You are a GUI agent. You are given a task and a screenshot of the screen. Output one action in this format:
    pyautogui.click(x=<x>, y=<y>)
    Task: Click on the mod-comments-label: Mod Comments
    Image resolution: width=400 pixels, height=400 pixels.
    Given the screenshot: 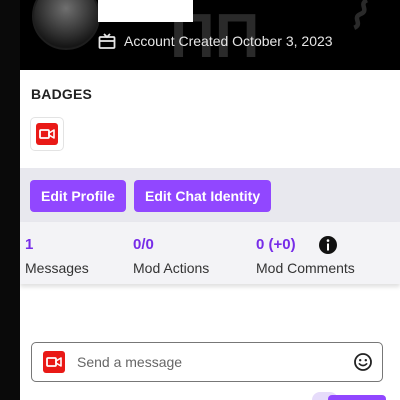 What is the action you would take?
    pyautogui.click(x=305, y=268)
    